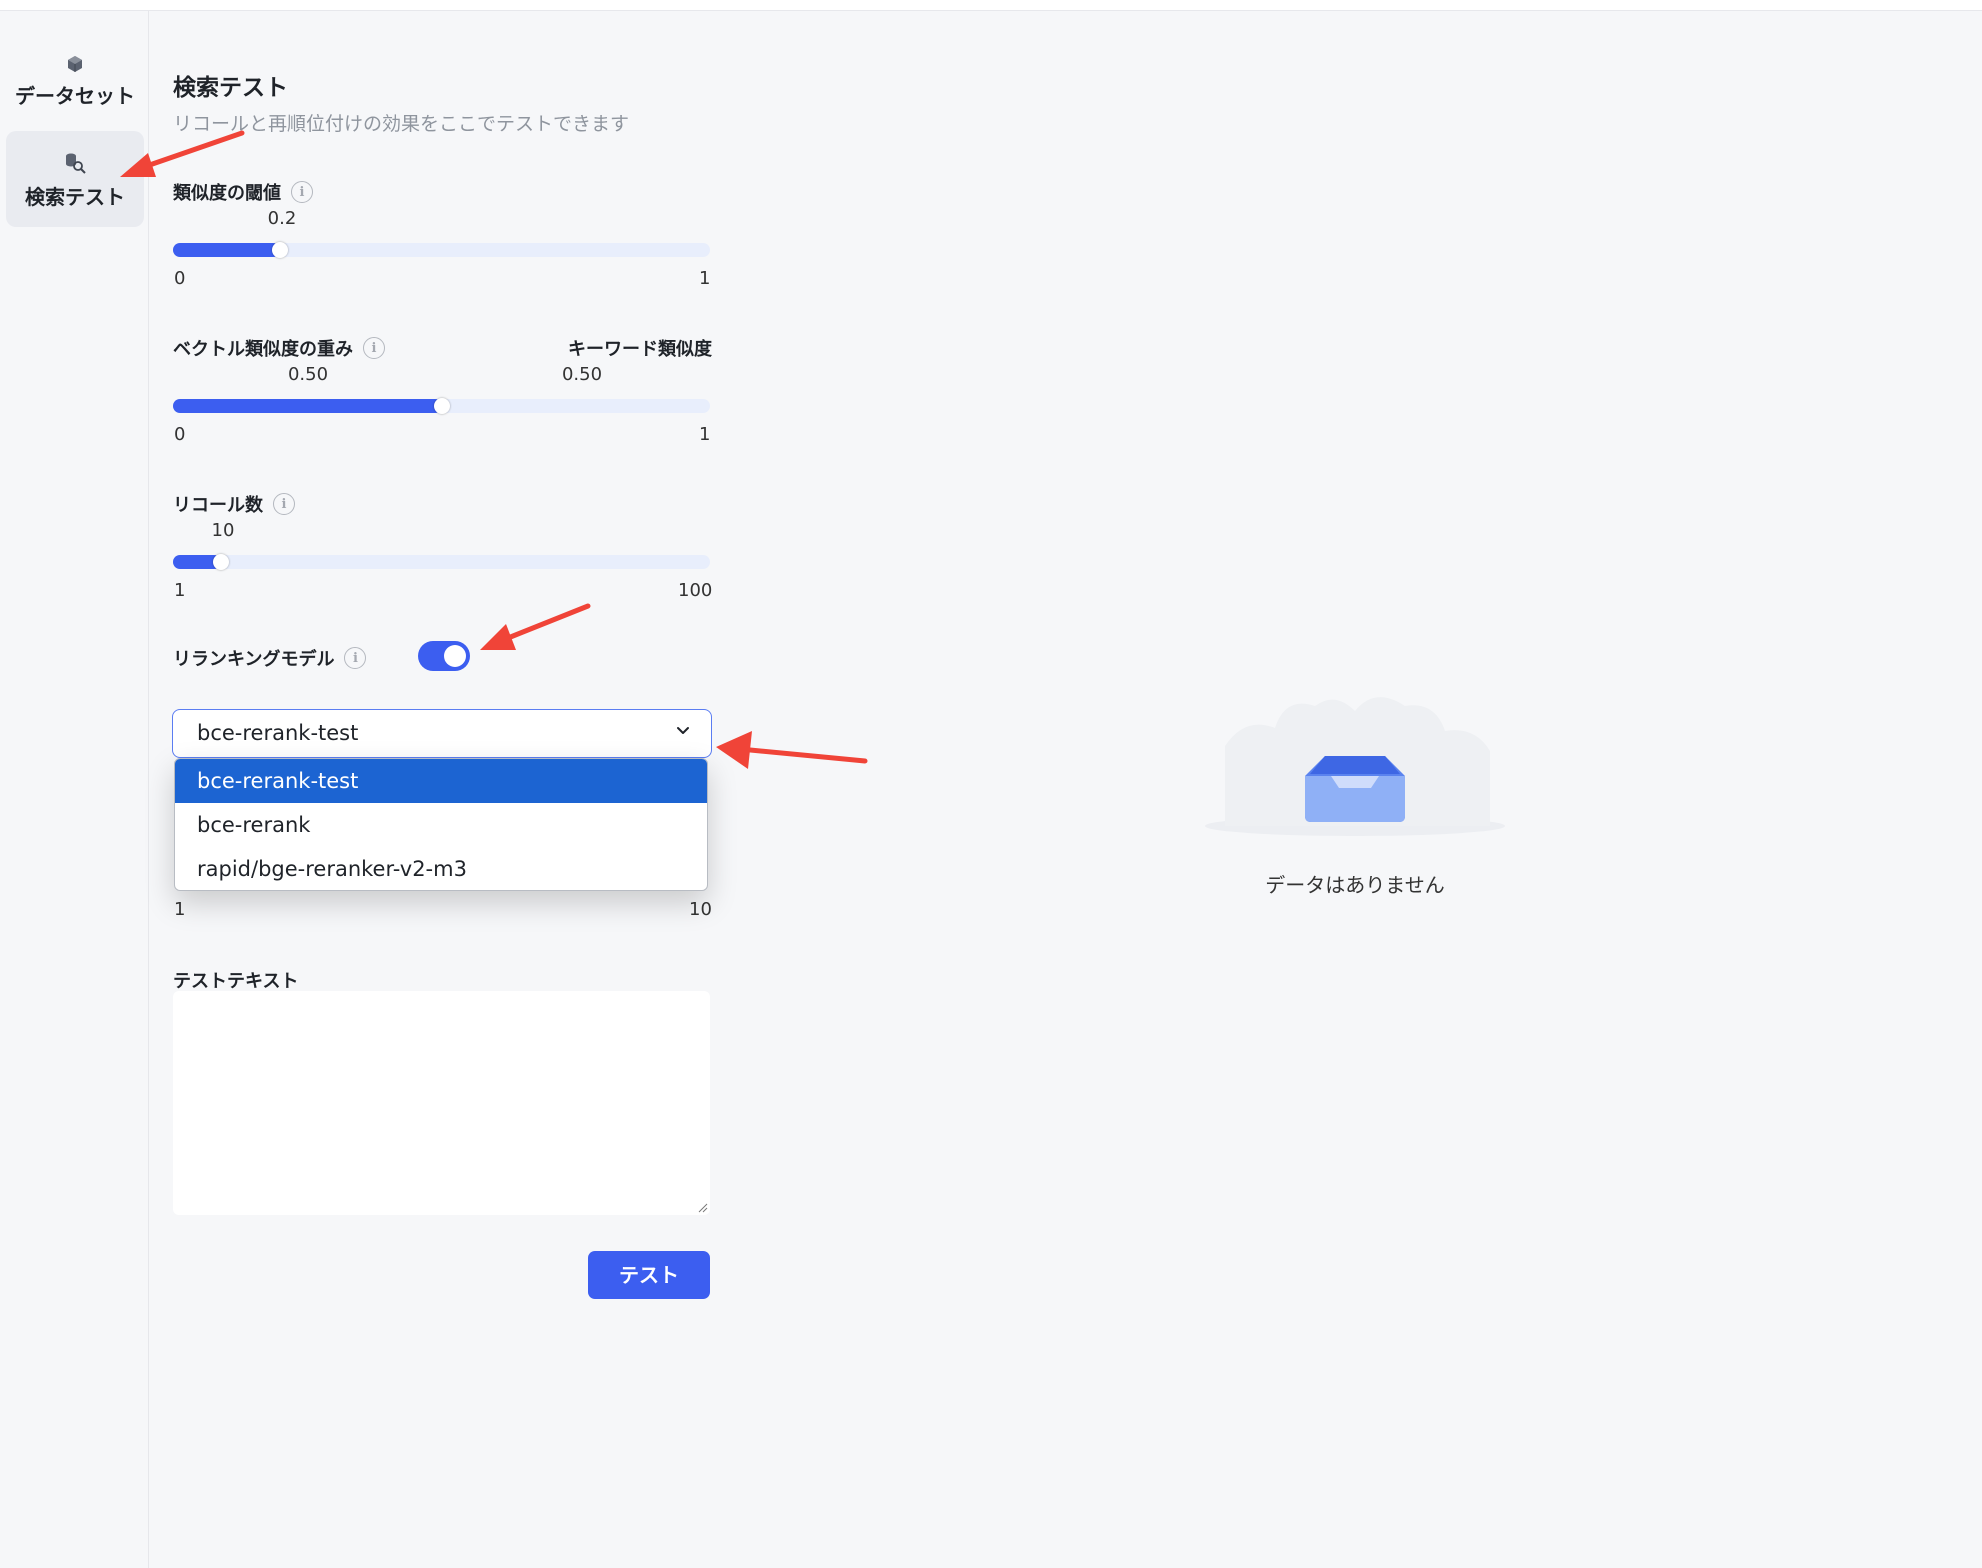  What do you see at coordinates (218, 505) in the screenshot?
I see `recall-count-label: リコール数` at bounding box center [218, 505].